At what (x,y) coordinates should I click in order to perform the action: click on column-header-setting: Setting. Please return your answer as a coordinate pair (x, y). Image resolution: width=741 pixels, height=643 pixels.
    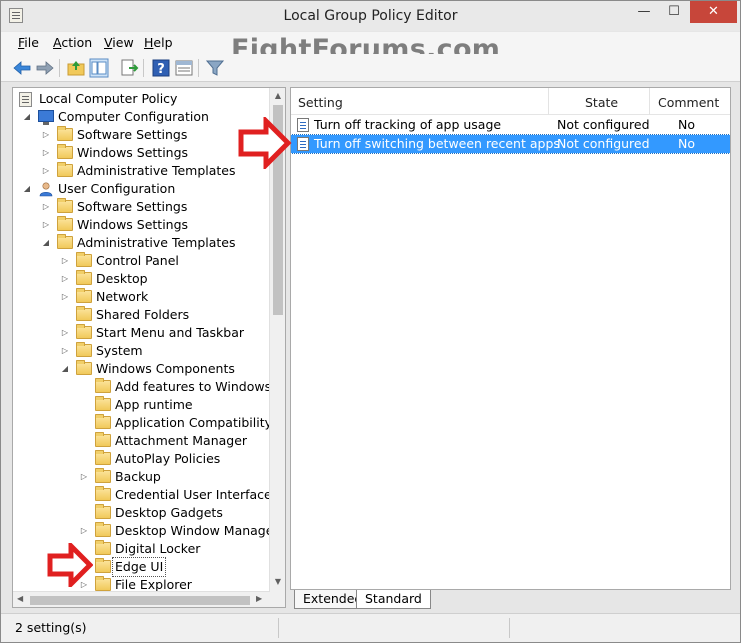
    Looking at the image, I should click on (320, 102).